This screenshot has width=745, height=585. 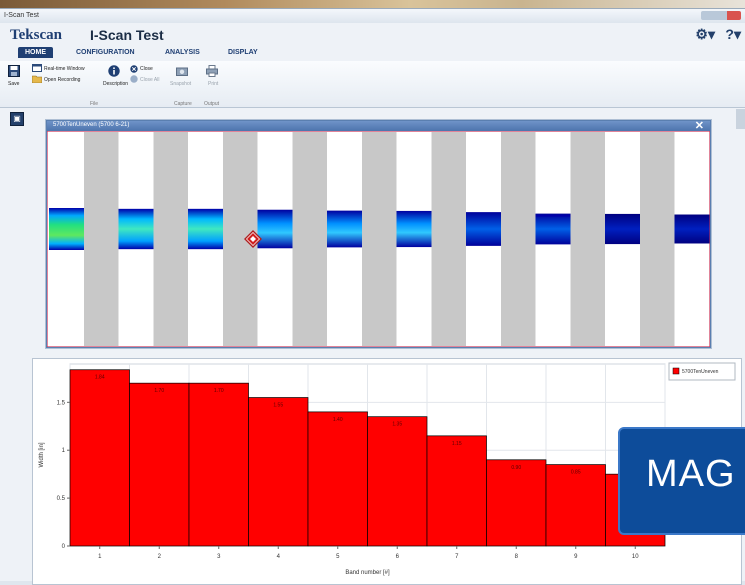 What do you see at coordinates (397, 425) in the screenshot?
I see `data-label: 1.35` at bounding box center [397, 425].